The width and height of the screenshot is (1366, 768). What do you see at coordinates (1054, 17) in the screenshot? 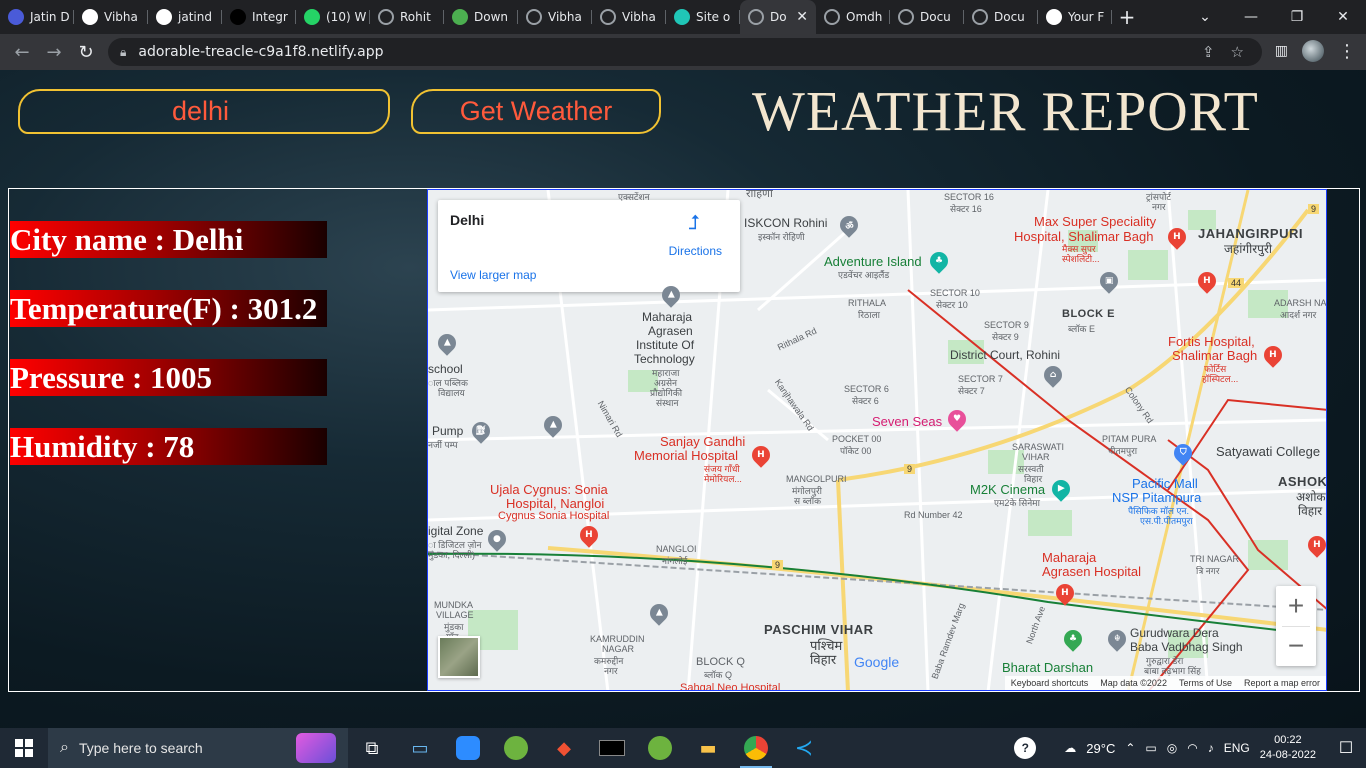
I see `github-icon` at bounding box center [1054, 17].